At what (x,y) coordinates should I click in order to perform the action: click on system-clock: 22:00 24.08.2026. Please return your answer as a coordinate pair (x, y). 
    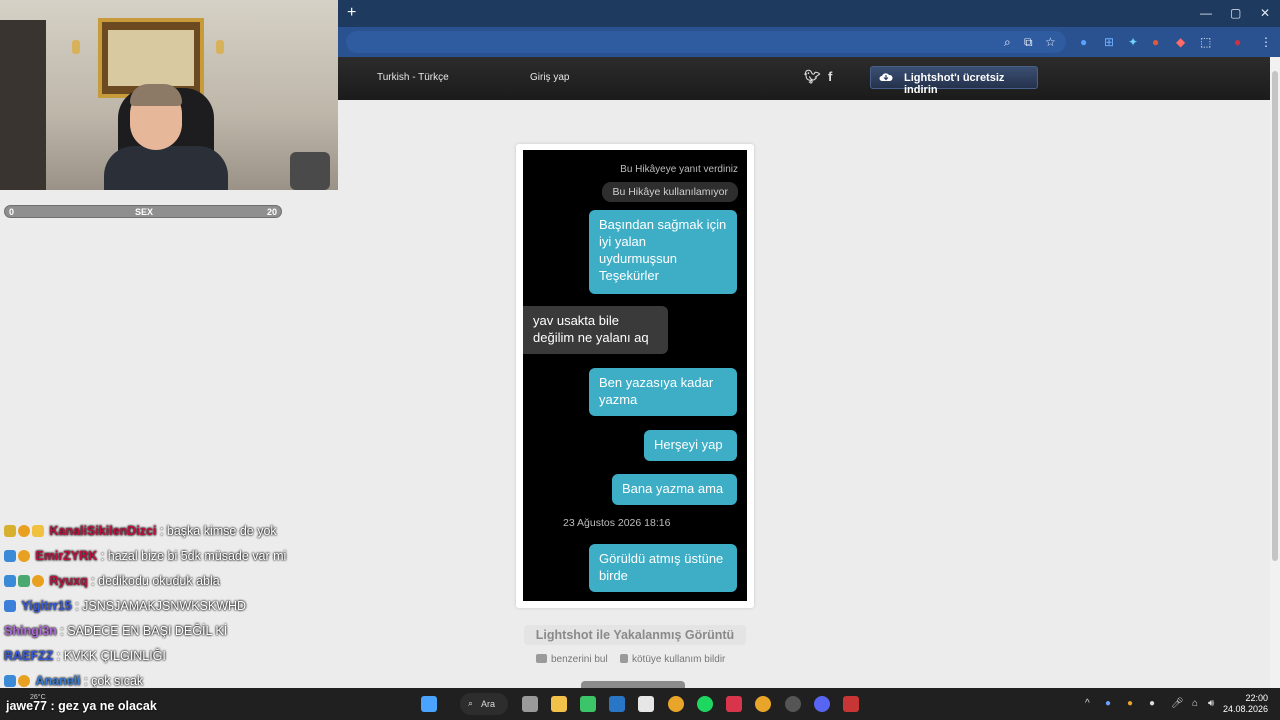
    Looking at the image, I should click on (1245, 704).